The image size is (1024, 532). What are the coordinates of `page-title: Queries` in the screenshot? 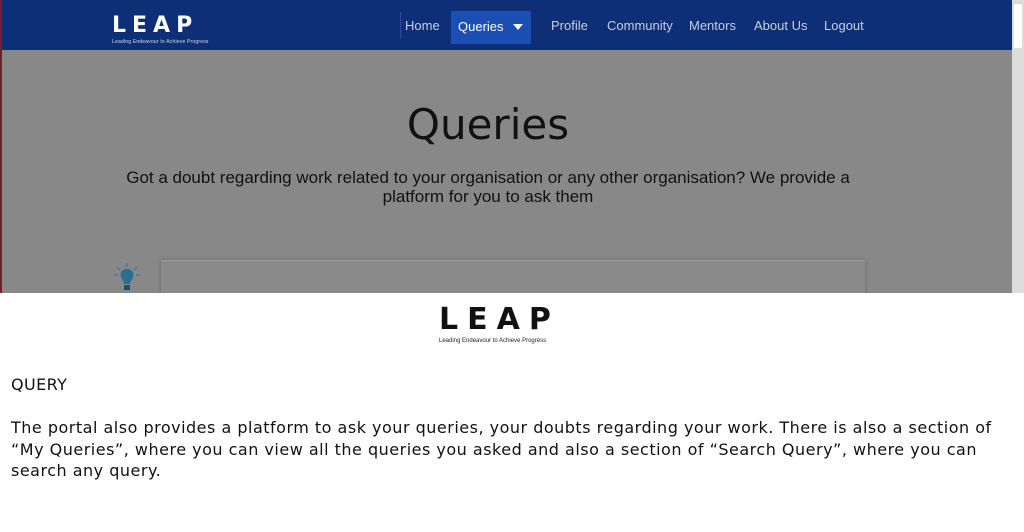 It's located at (488, 124).